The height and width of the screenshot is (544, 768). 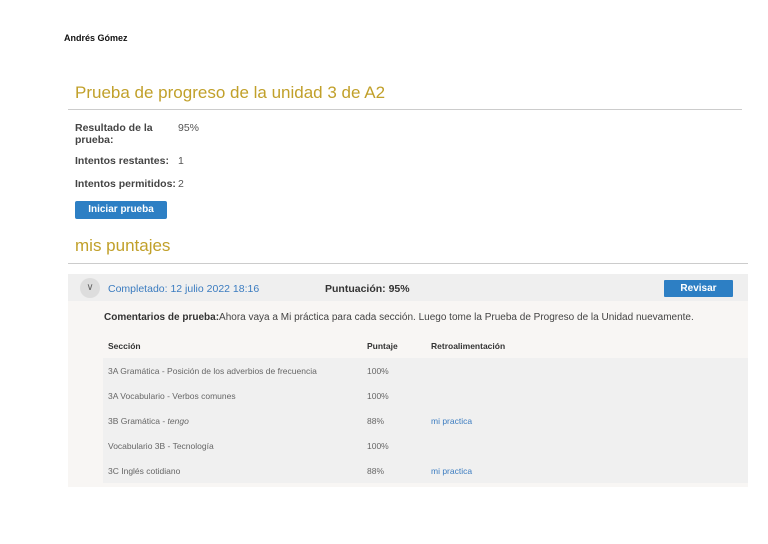 What do you see at coordinates (162, 317) in the screenshot?
I see `comment-label: Comentarios de prueba:` at bounding box center [162, 317].